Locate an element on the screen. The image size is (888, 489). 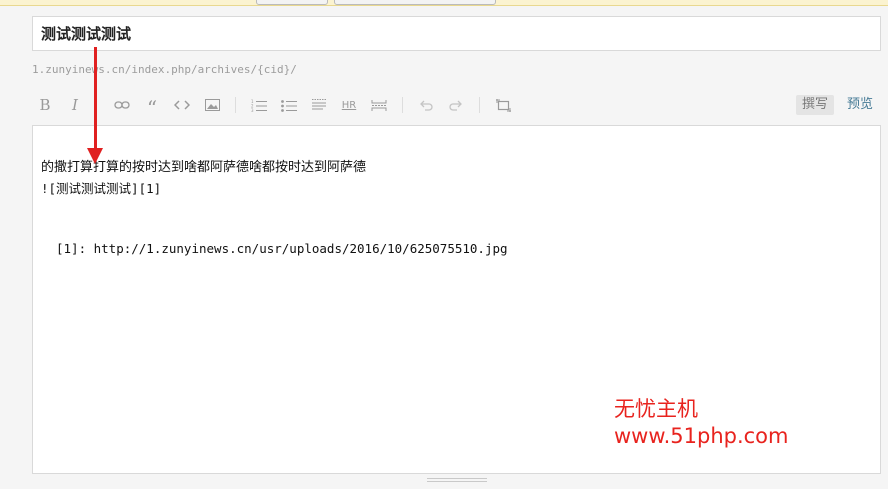
image-icon is located at coordinates (212, 105).